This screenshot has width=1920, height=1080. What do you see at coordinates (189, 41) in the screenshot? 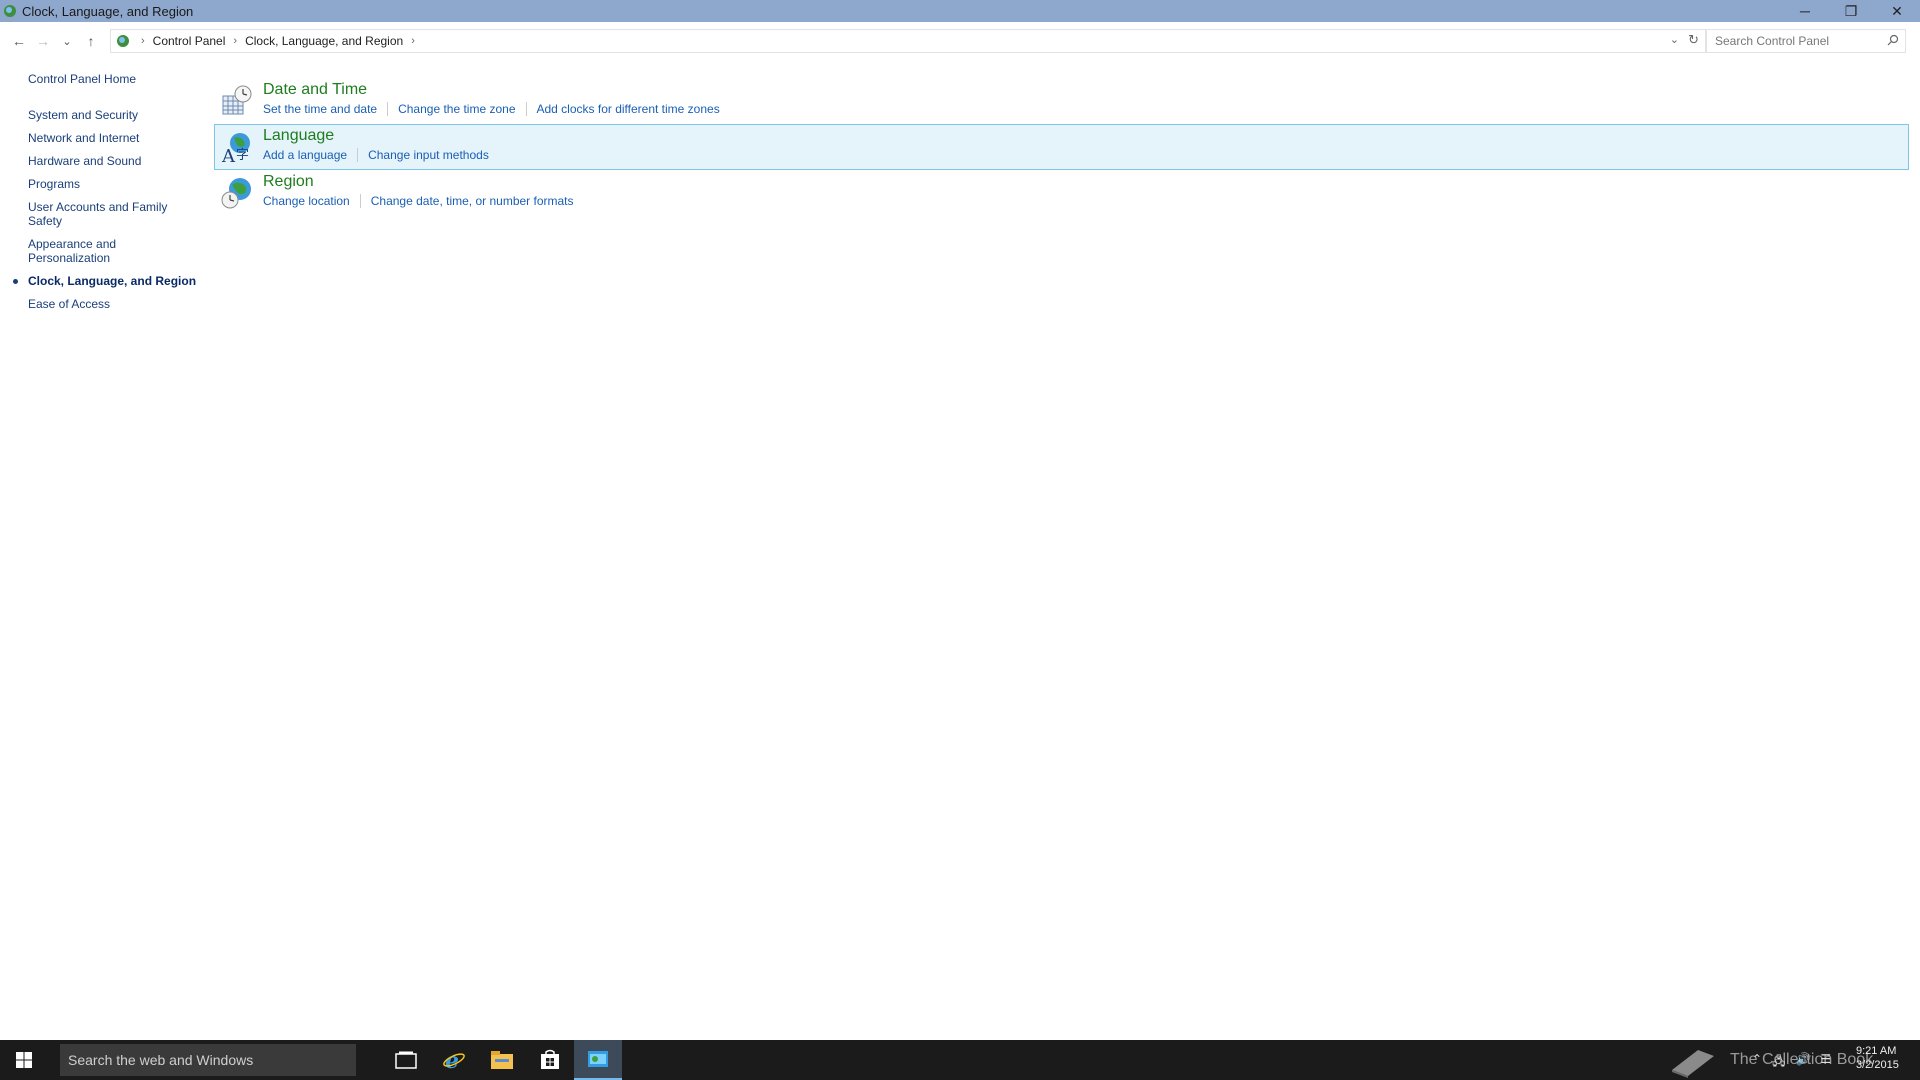
I see `breadcrumb-control-panel: Control Panel` at bounding box center [189, 41].